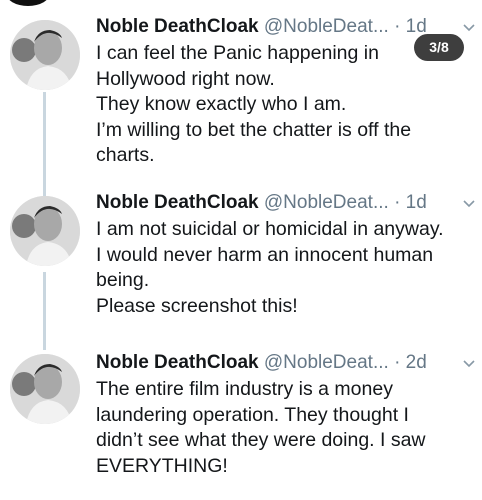 The height and width of the screenshot is (500, 482). Describe the element at coordinates (28, 3) in the screenshot. I see `previous-avatar-fragment` at that location.